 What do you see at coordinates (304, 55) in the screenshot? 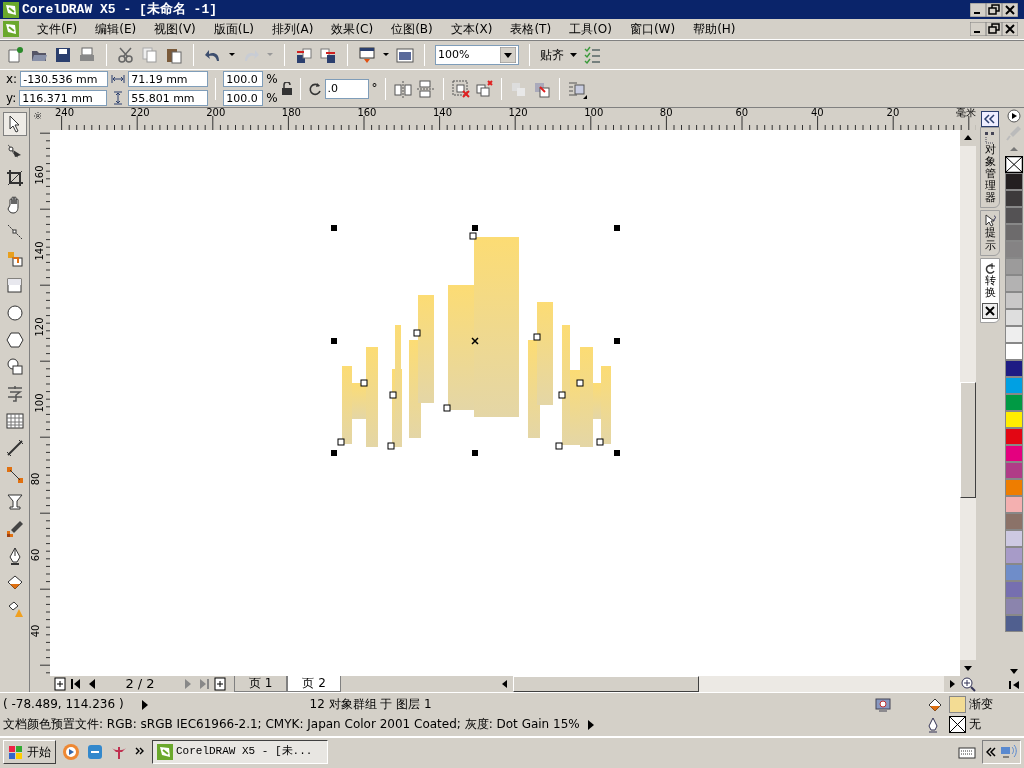
I see `import-icon` at bounding box center [304, 55].